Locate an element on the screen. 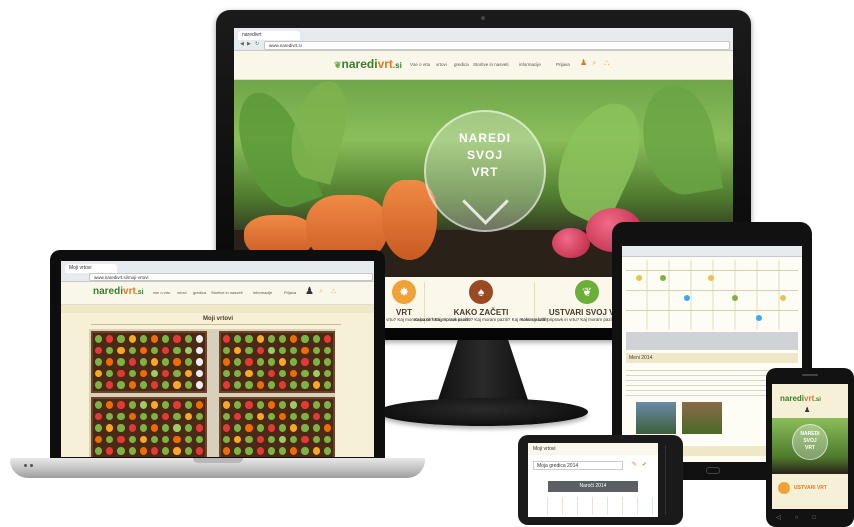 Image resolution: width=854 pixels, height=527 pixels. nav-item-vse-o-vrtu: Vse o vrtu is located at coordinates (420, 64).